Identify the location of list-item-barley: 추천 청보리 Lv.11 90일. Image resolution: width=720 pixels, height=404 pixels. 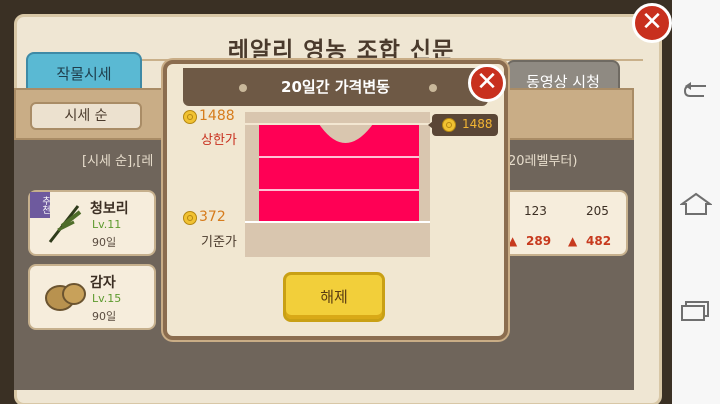
(92, 223).